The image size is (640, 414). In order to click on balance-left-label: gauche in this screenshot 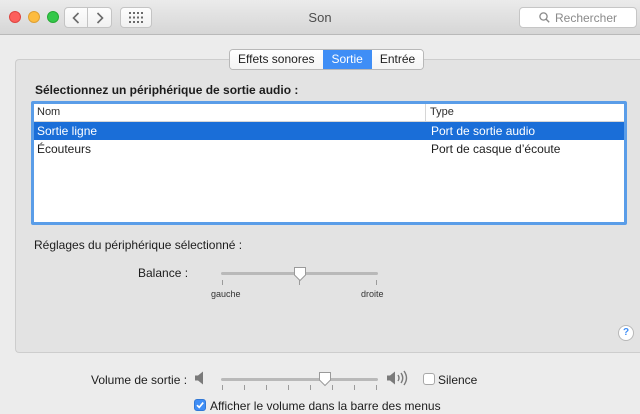, I will do `click(226, 294)`.